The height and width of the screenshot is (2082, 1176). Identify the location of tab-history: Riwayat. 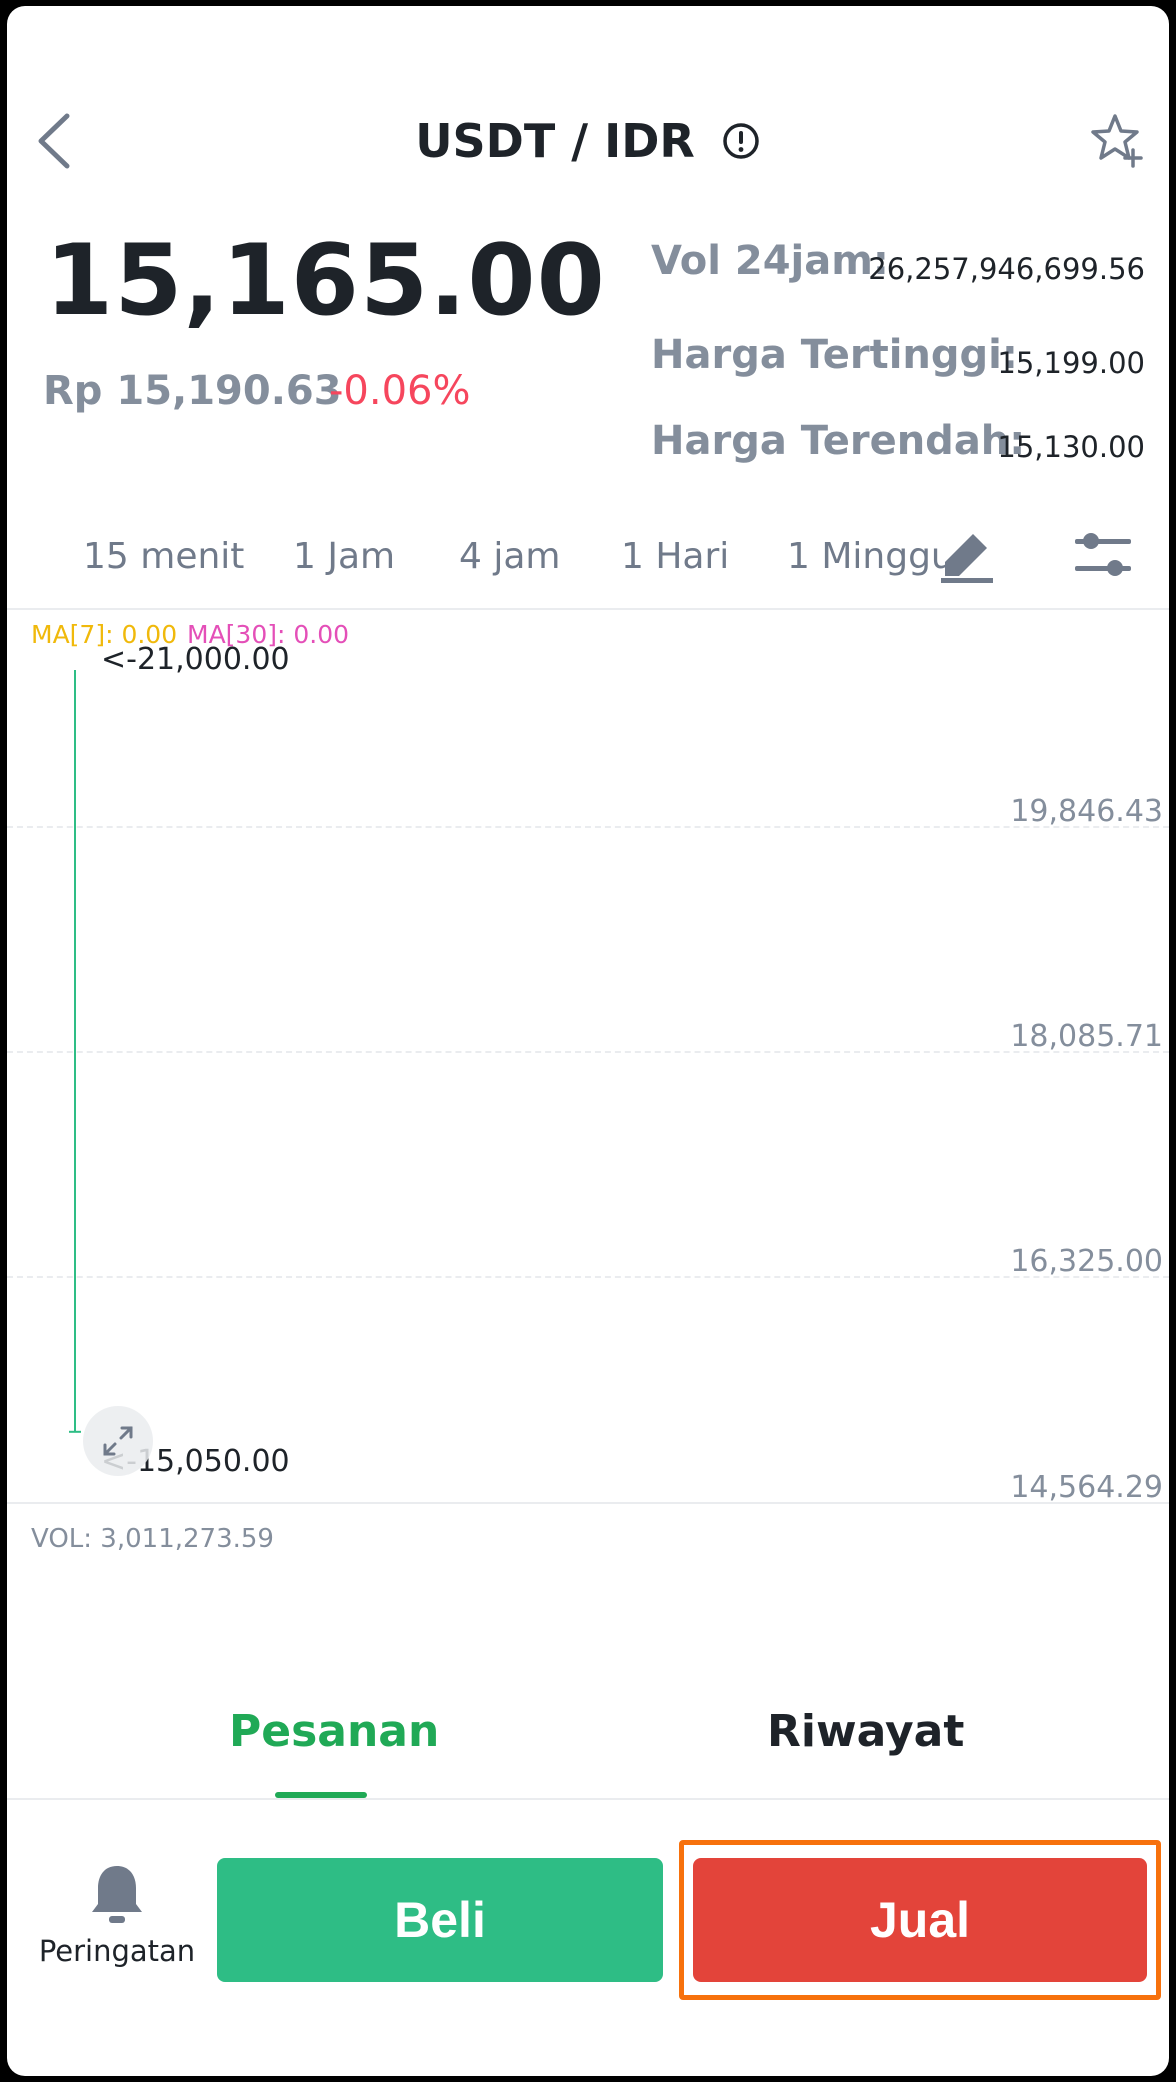
(865, 1731).